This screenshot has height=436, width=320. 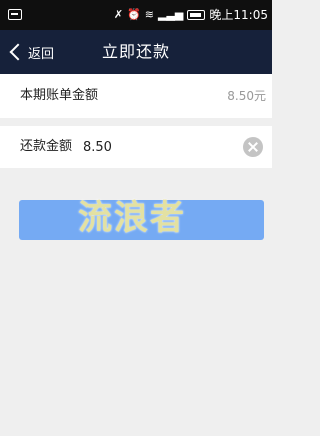 I want to click on alarm-icon: ⏰, so click(x=134, y=14).